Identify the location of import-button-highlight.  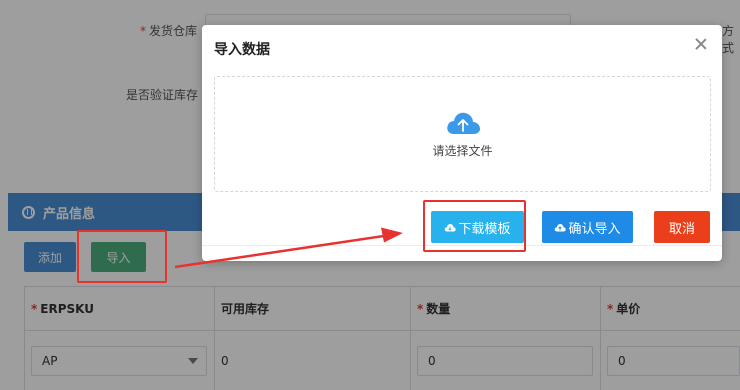
(122, 256).